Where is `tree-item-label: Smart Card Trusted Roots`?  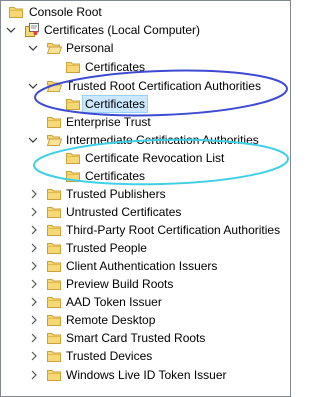 tree-item-label: Smart Card Trusted Roots is located at coordinates (136, 338).